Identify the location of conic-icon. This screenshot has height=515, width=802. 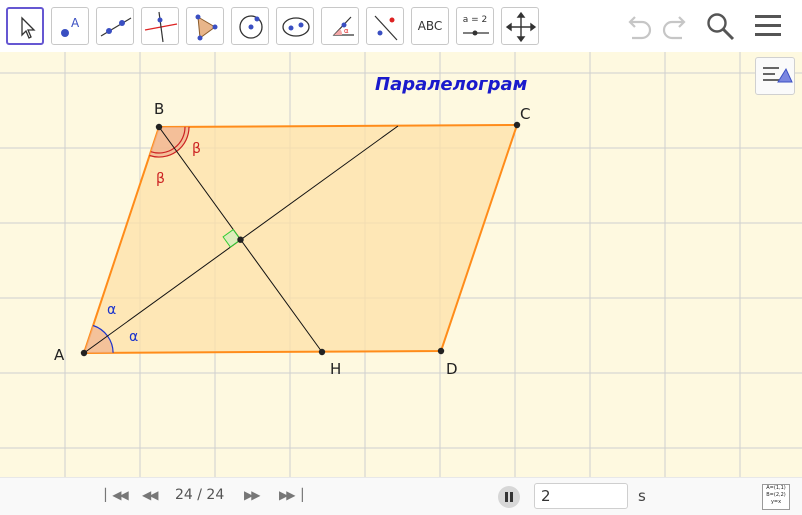
(296, 27).